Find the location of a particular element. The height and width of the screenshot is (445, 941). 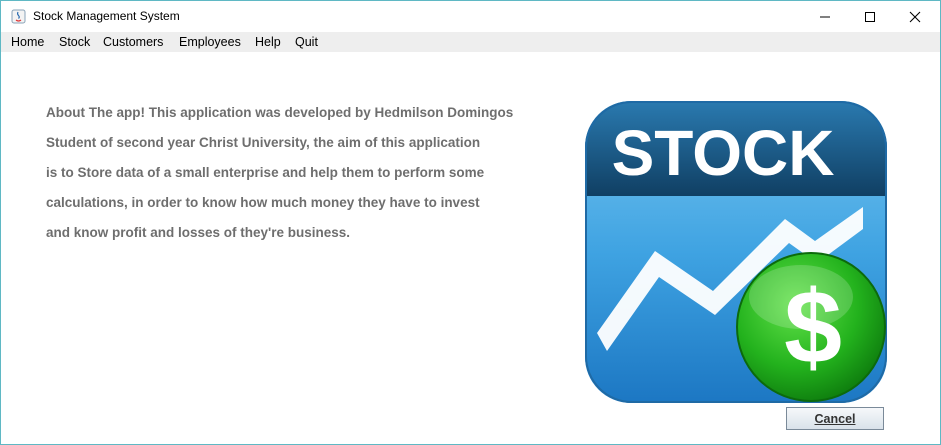

logo-stock-text: STOCK is located at coordinates (723, 153).